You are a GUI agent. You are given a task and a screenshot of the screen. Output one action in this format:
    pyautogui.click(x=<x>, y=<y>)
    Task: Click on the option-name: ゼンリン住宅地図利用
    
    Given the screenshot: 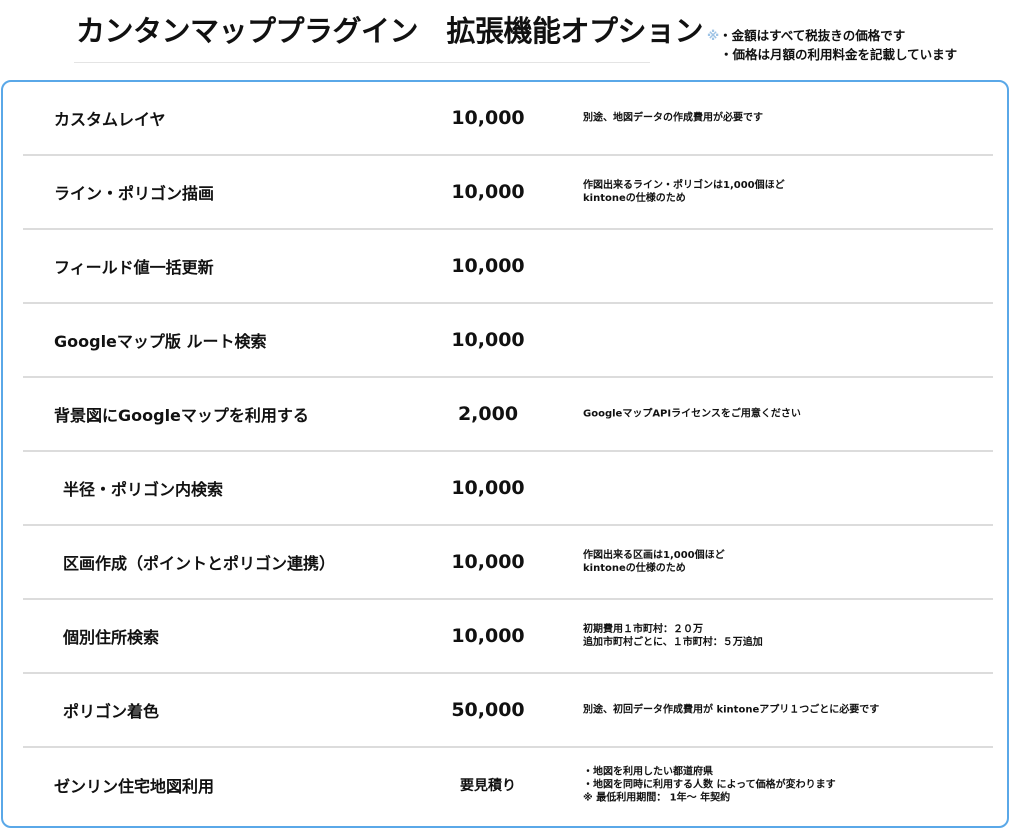 What is the action you would take?
    pyautogui.click(x=134, y=786)
    